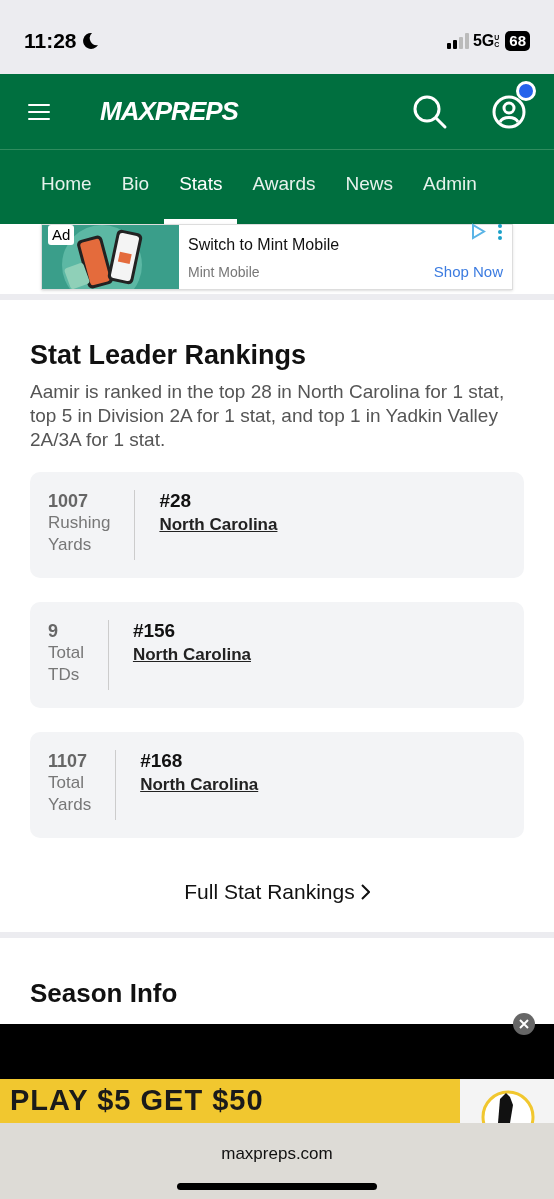  I want to click on ad-choices-icon, so click(487, 232).